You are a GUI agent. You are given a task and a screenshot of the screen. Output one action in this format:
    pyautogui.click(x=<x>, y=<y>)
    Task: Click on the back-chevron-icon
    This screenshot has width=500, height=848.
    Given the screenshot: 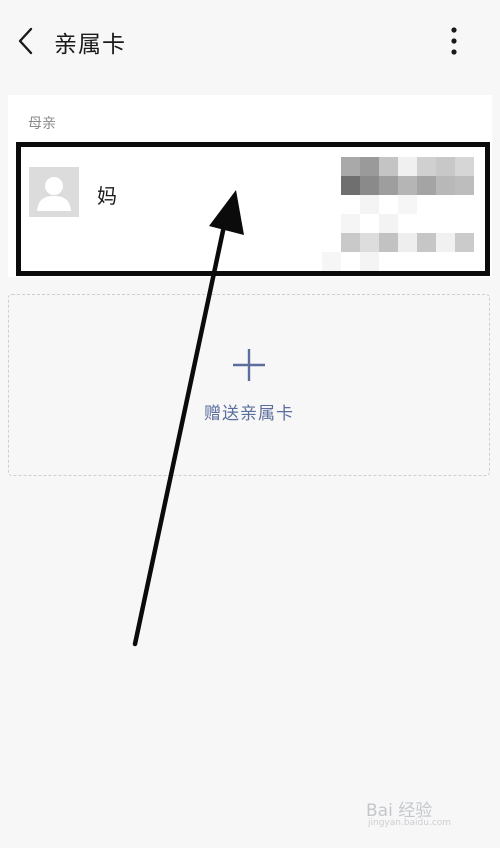 What is the action you would take?
    pyautogui.click(x=26, y=41)
    